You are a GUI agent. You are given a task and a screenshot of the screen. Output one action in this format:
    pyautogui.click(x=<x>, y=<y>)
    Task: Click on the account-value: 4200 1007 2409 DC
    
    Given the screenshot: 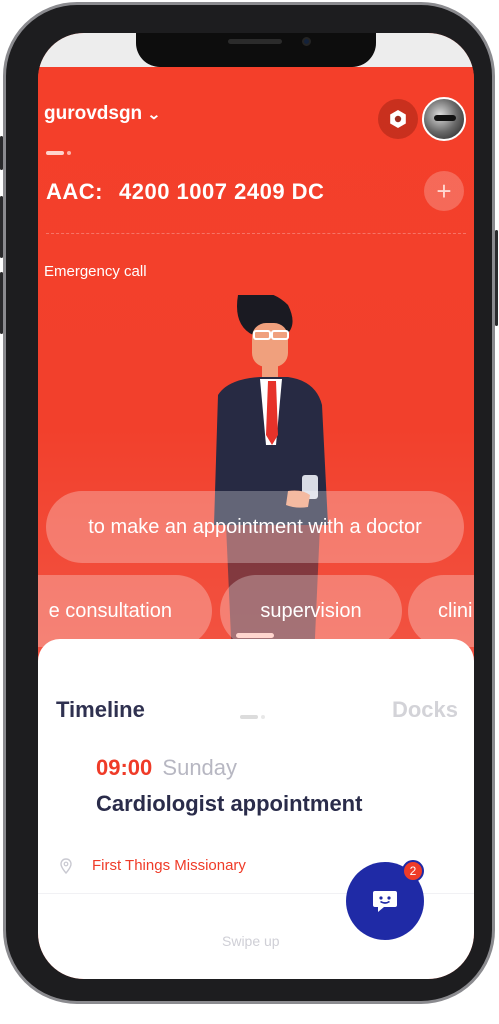 What is the action you would take?
    pyautogui.click(x=222, y=191)
    